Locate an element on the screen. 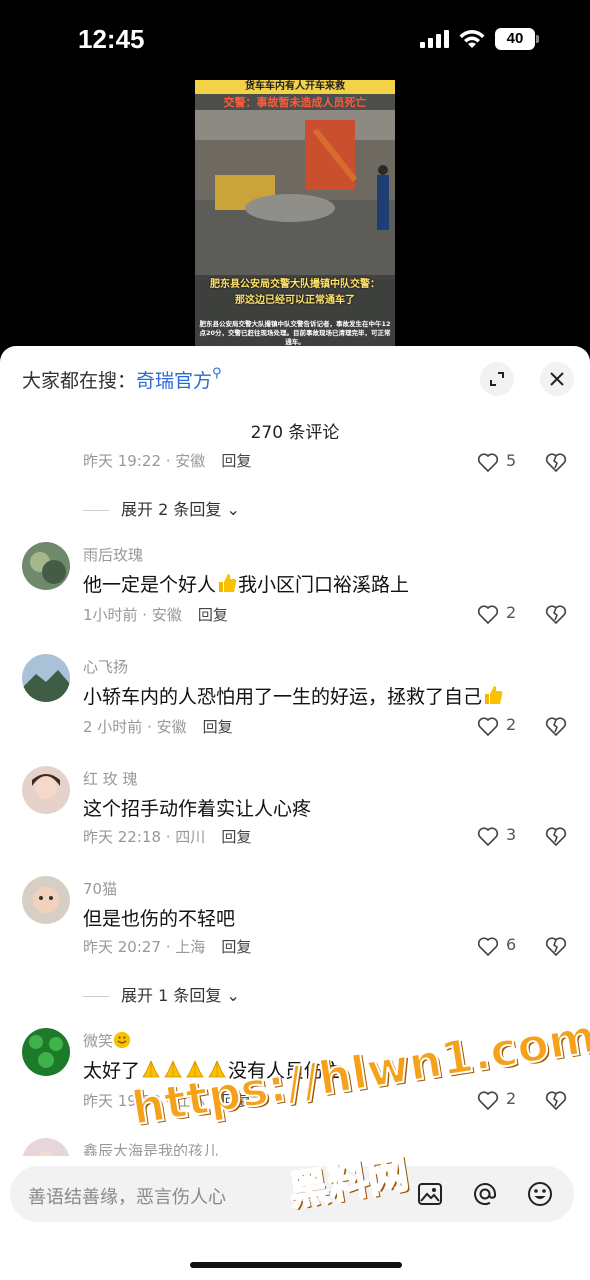 This screenshot has width=590, height=1280. comment-meta: 1小时前 · 安徽 回复 is located at coordinates (155, 614).